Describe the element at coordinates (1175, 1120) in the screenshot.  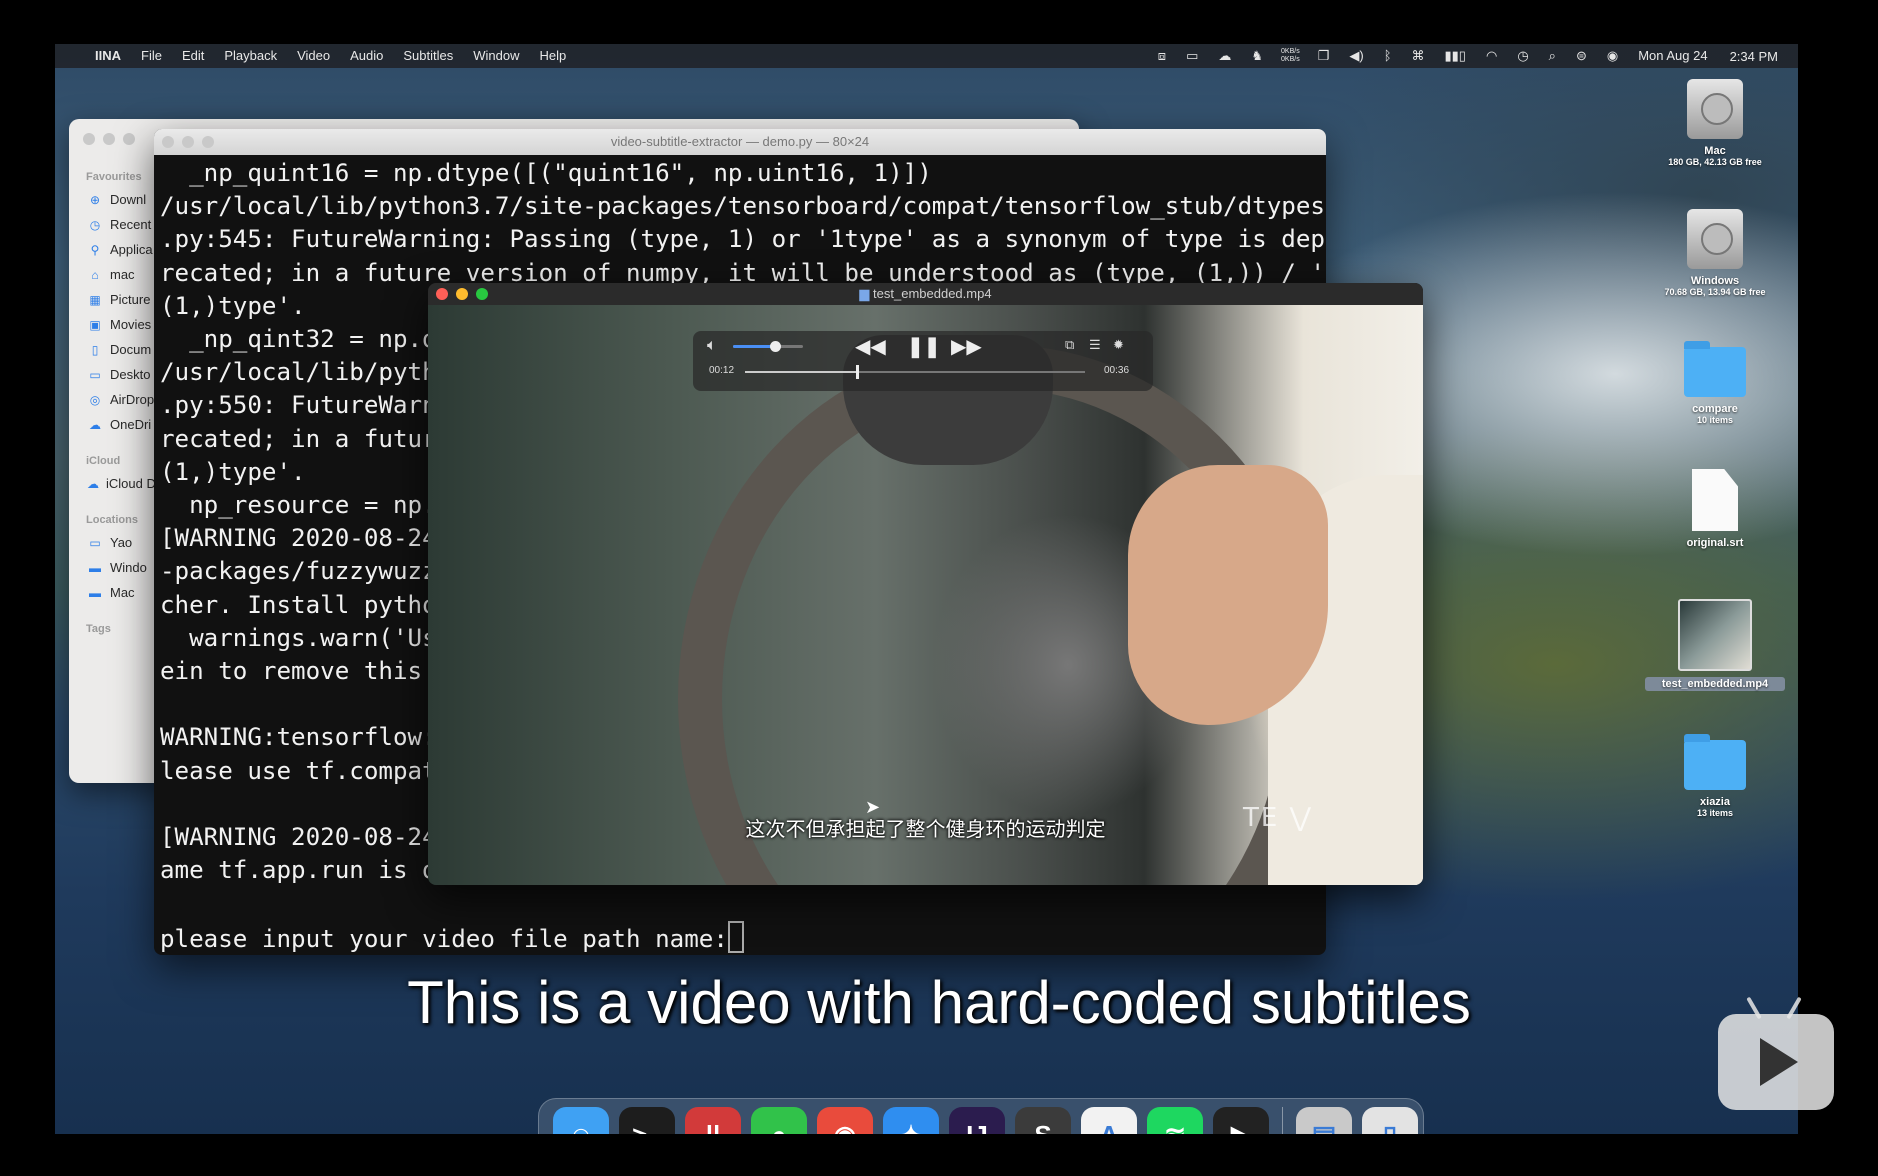
I see `spotify-icon: ≋` at that location.